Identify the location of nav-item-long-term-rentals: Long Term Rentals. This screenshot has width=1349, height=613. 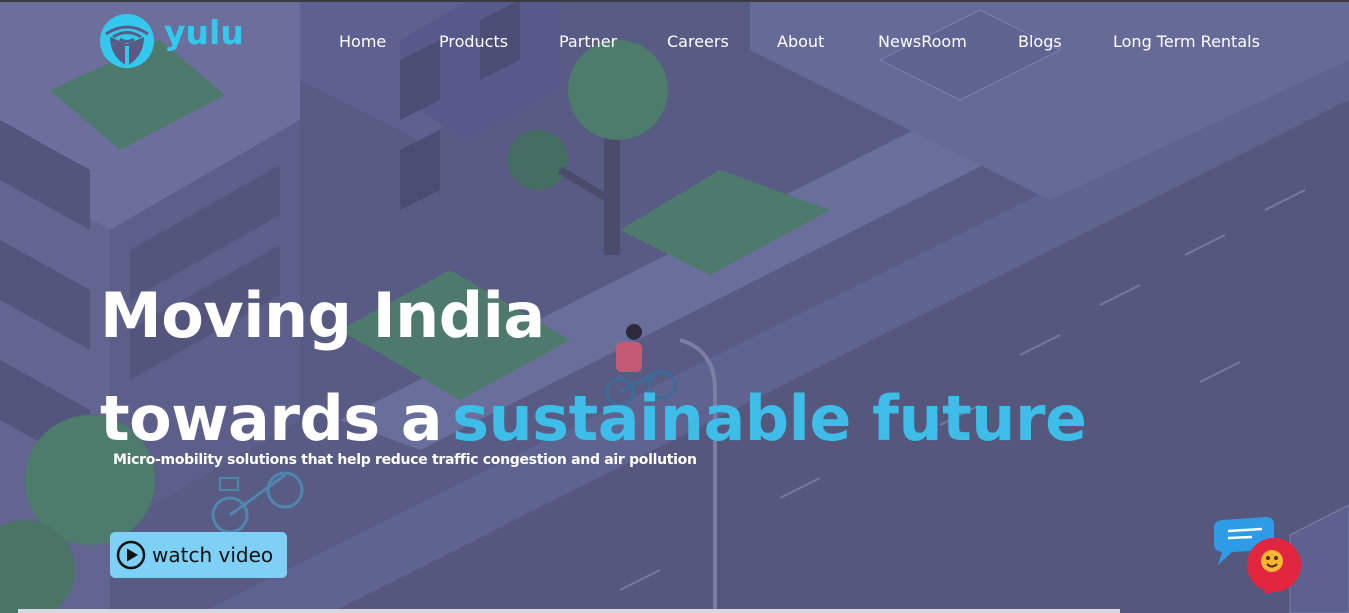
(1186, 42).